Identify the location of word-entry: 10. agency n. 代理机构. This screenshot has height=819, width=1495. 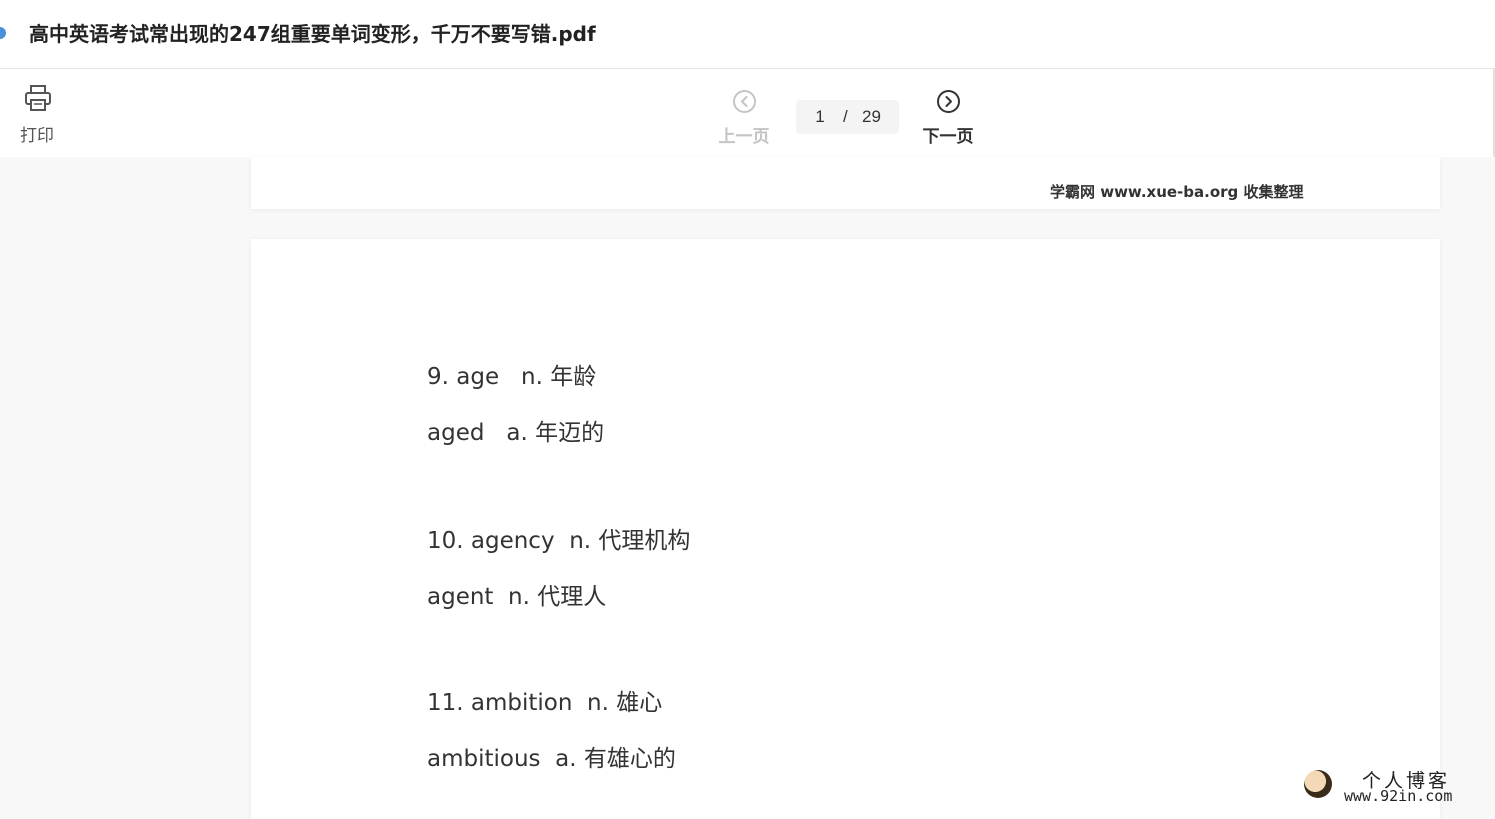
(559, 541).